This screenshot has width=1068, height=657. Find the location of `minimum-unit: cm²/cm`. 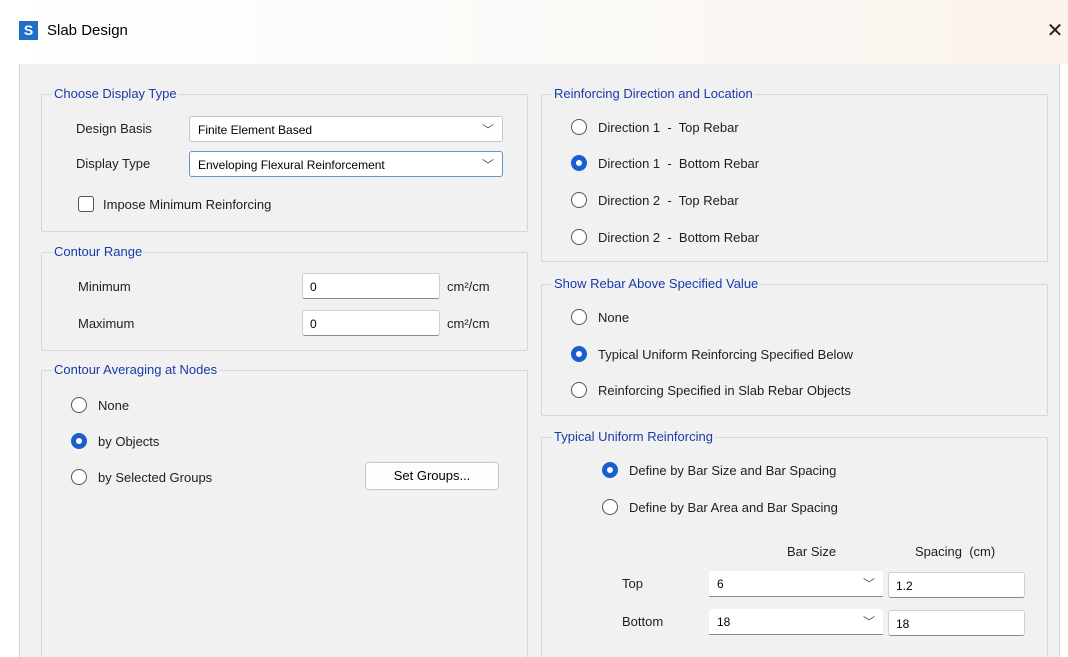

minimum-unit: cm²/cm is located at coordinates (468, 286).